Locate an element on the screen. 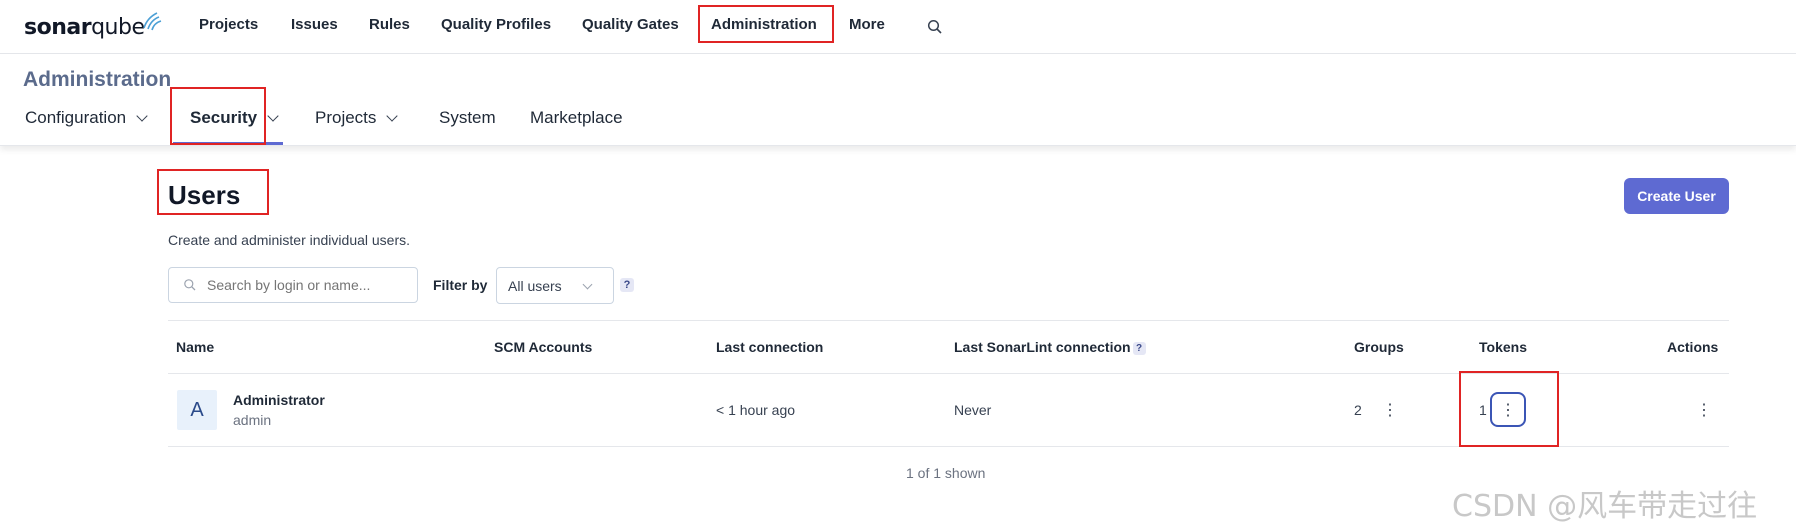 This screenshot has width=1796, height=530. sonarlint-help-icon: ? is located at coordinates (1139, 348).